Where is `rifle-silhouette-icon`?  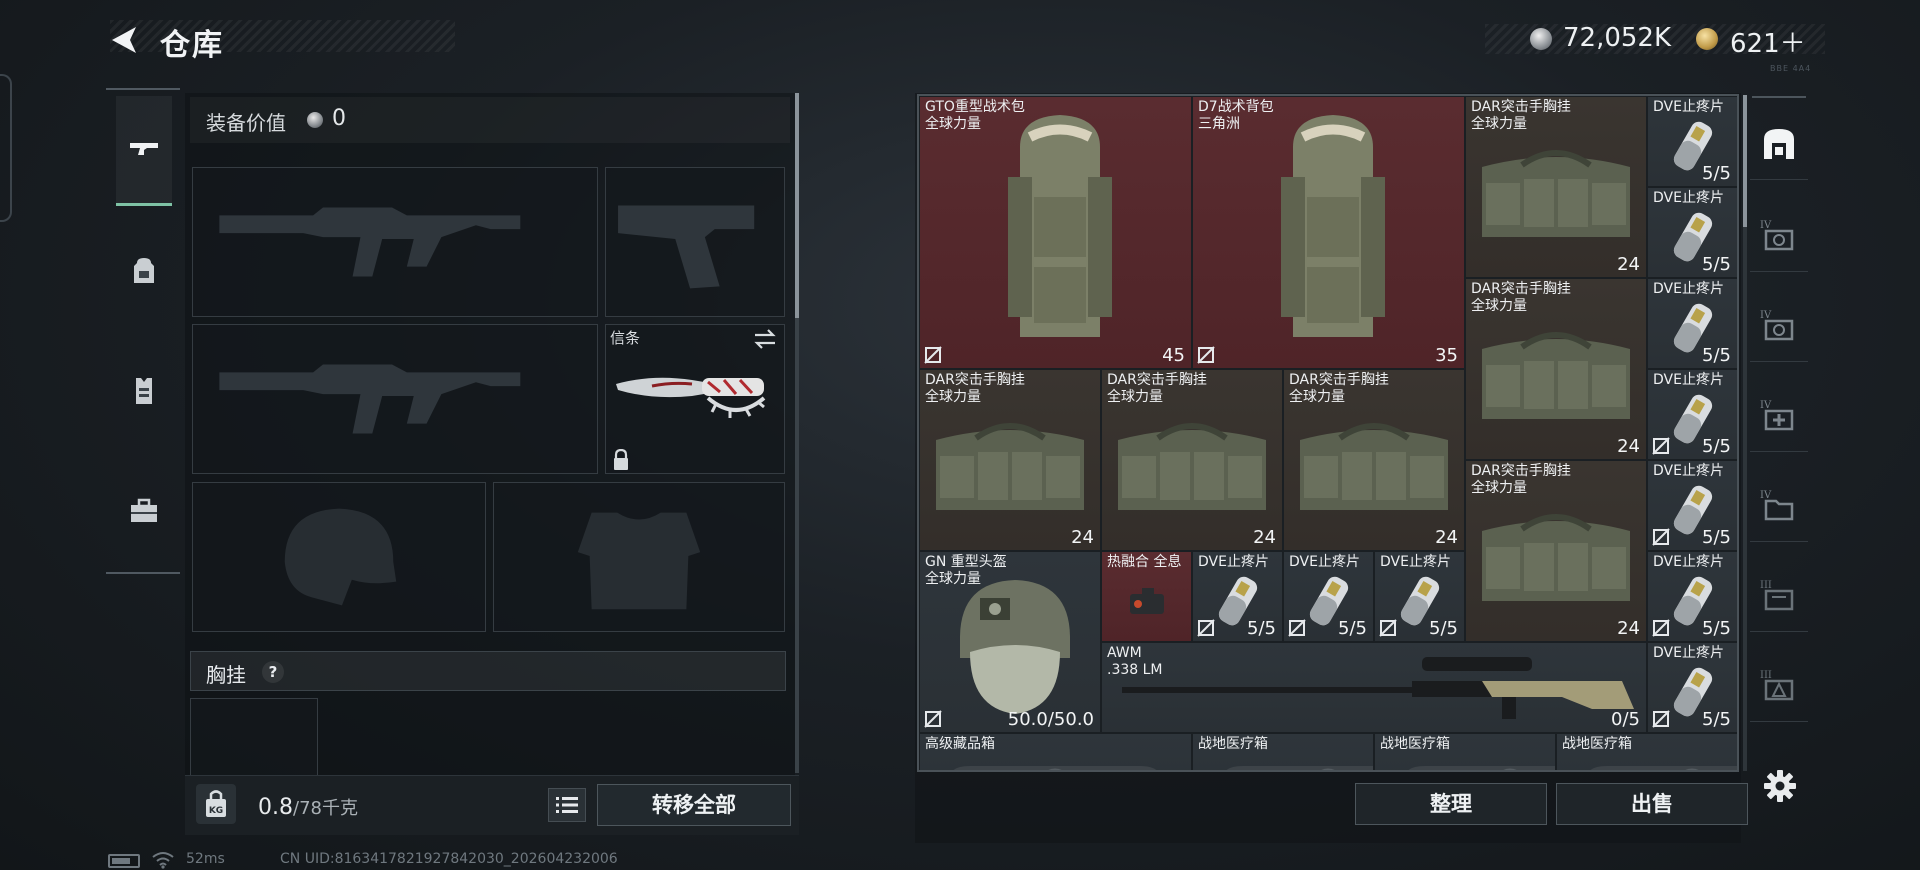 rifle-silhouette-icon is located at coordinates (370, 399).